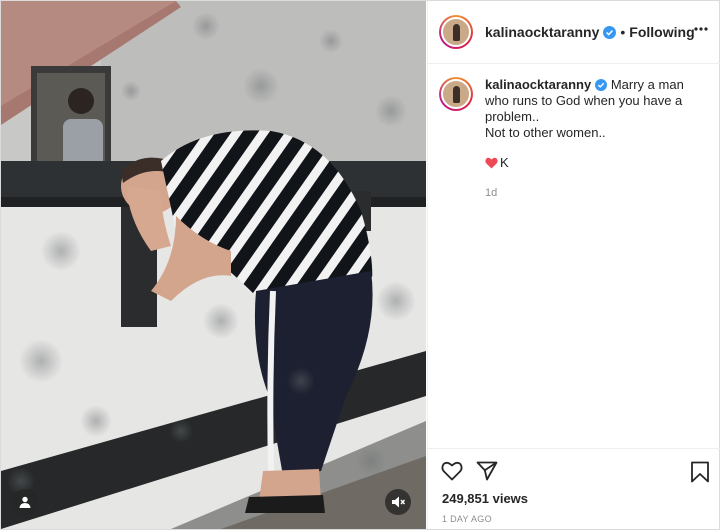 This screenshot has height=530, width=720. Describe the element at coordinates (452, 471) in the screenshot. I see `heart-outline-icon` at that location.